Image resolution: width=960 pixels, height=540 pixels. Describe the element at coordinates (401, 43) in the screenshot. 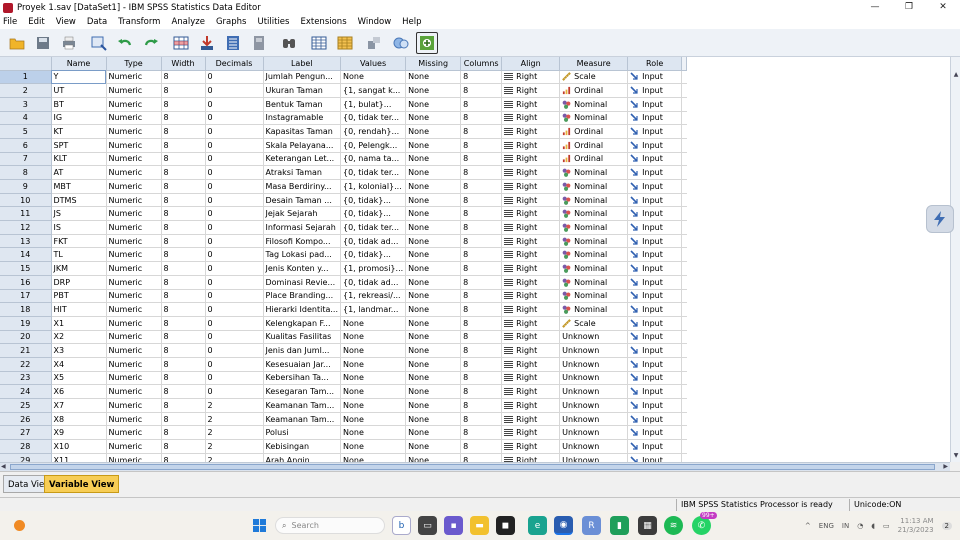

I see `use-sets-button` at that location.